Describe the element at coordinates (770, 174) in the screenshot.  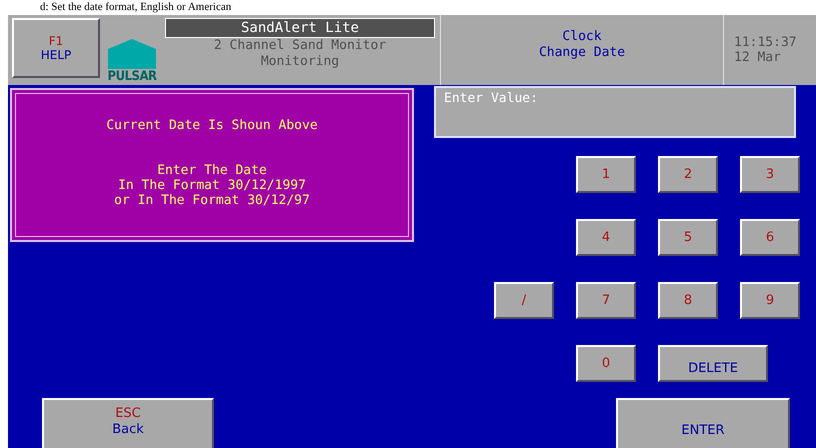
I see `key-button: 3` at that location.